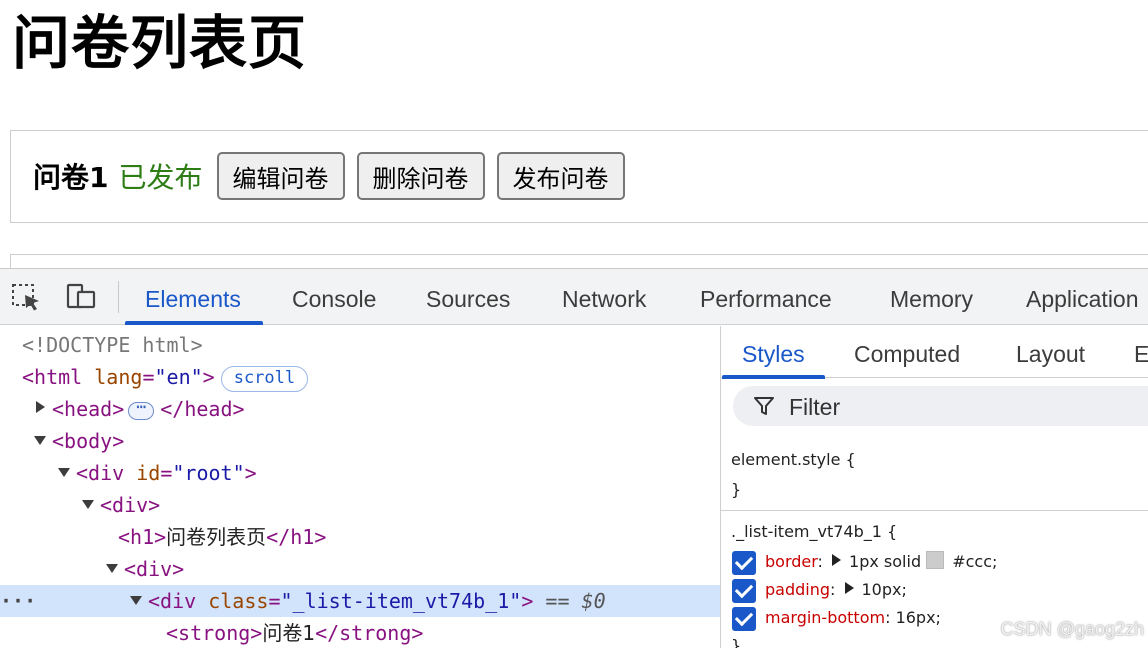 This screenshot has width=1148, height=648. What do you see at coordinates (238, 601) in the screenshot?
I see `attr-name: class` at bounding box center [238, 601].